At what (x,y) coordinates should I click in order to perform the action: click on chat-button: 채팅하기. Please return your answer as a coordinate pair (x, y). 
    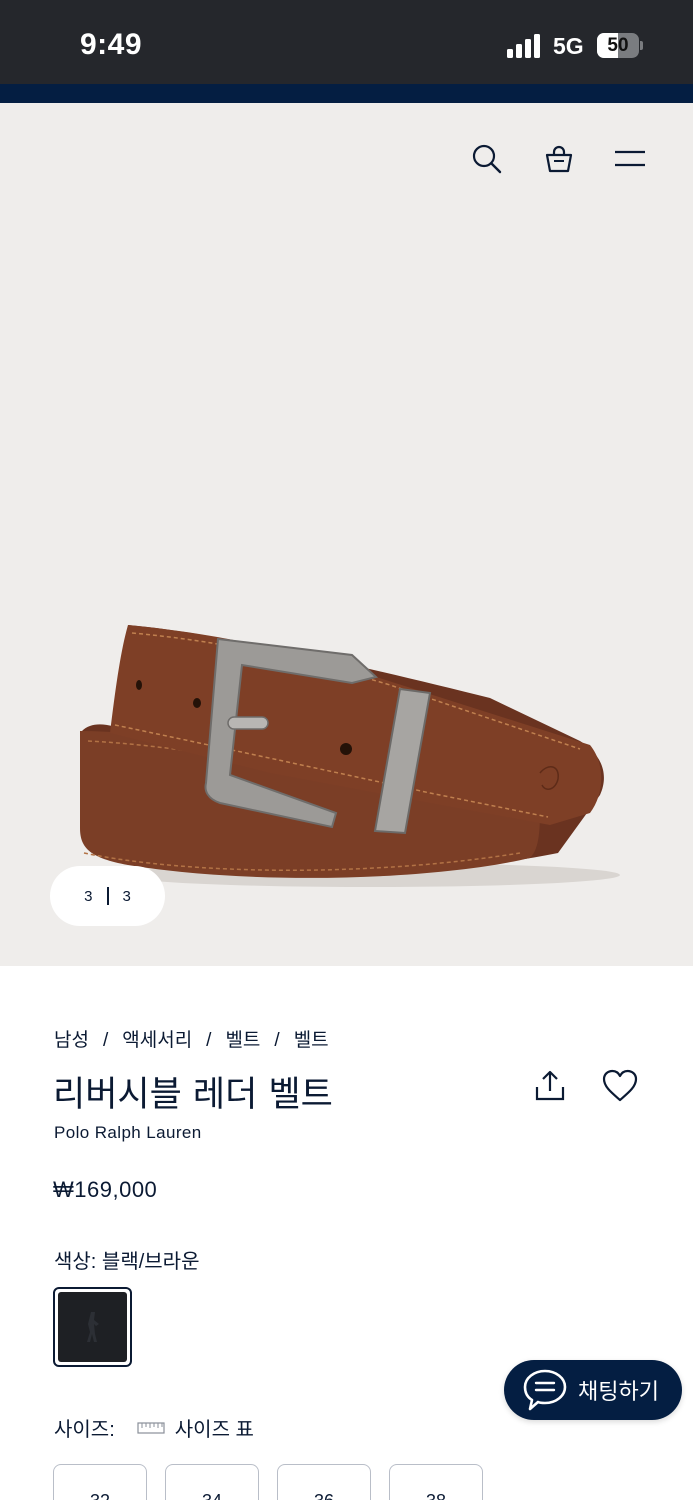
    Looking at the image, I should click on (593, 1390).